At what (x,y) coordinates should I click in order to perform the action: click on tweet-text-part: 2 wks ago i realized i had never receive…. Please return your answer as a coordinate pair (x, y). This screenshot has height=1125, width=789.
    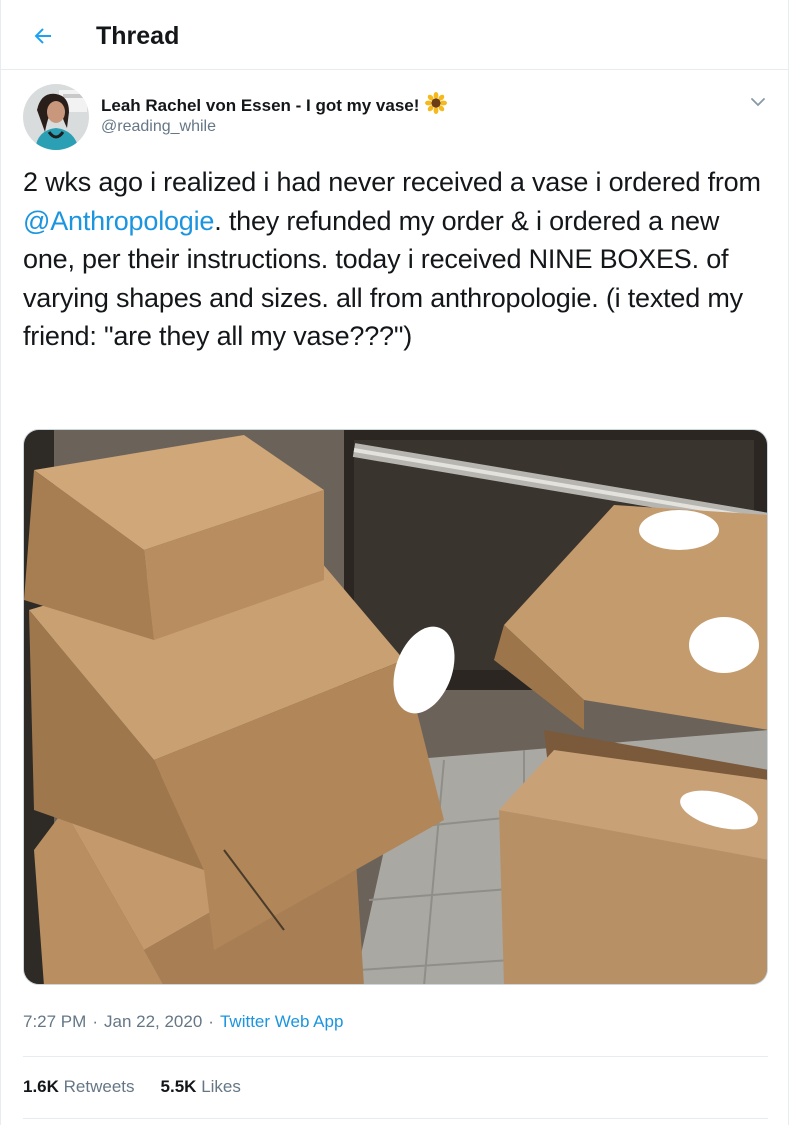
    Looking at the image, I should click on (392, 182).